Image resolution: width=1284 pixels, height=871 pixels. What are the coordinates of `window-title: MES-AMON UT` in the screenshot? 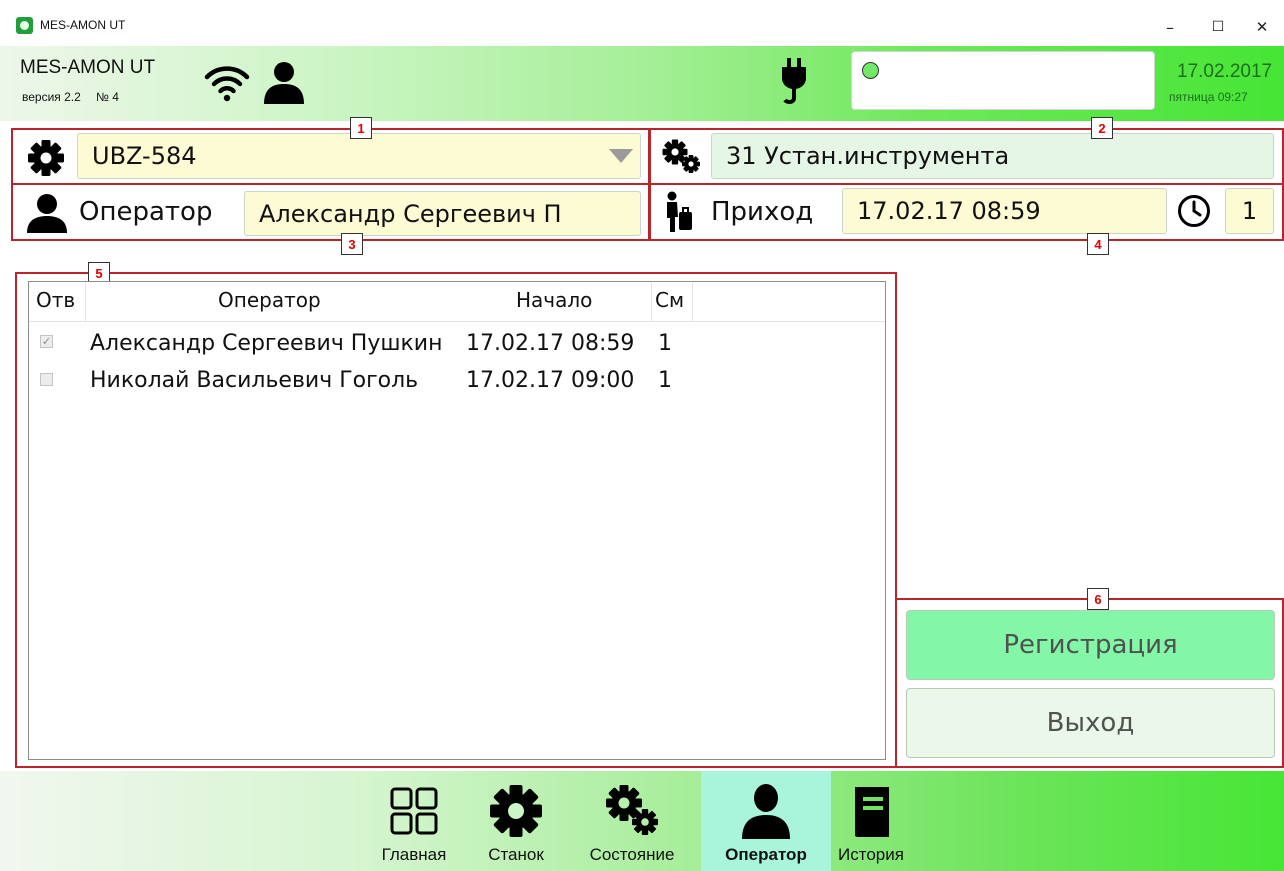 It's located at (83, 25).